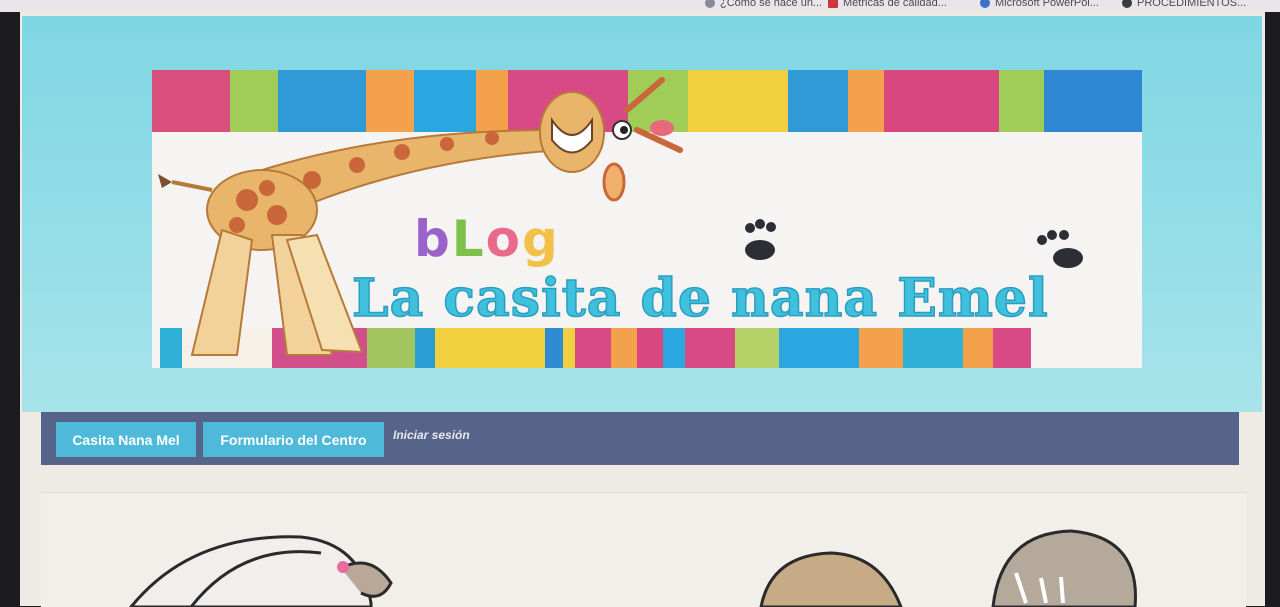  I want to click on nav-item-formulario-del-centro: Formulario del Centro, so click(293, 439).